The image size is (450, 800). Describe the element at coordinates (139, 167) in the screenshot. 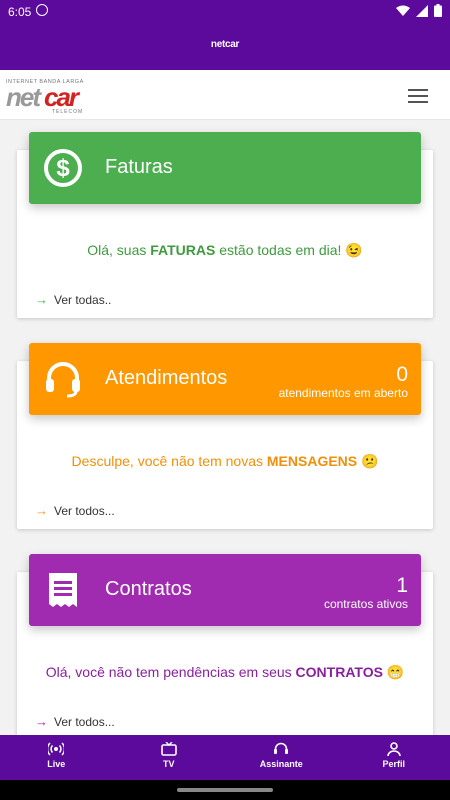

I see `faturas-title: Faturas` at that location.